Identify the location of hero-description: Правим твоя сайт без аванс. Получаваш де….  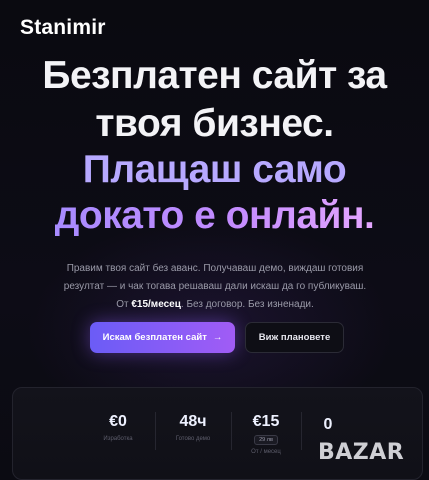
(215, 287).